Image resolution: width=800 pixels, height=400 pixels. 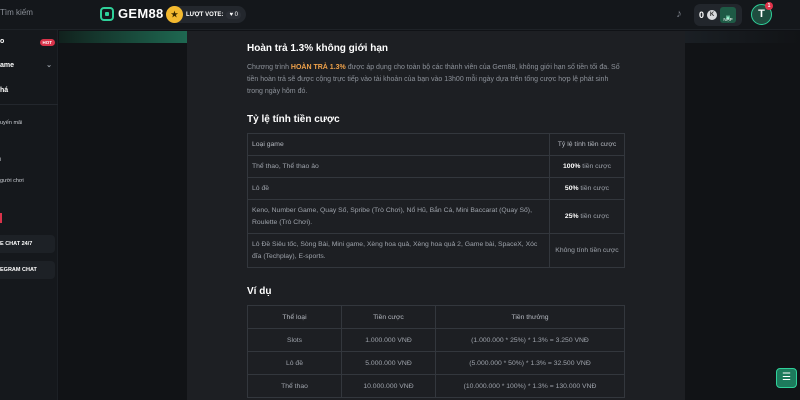 What do you see at coordinates (29, 90) in the screenshot?
I see `sidebar-item-explore: há` at bounding box center [29, 90].